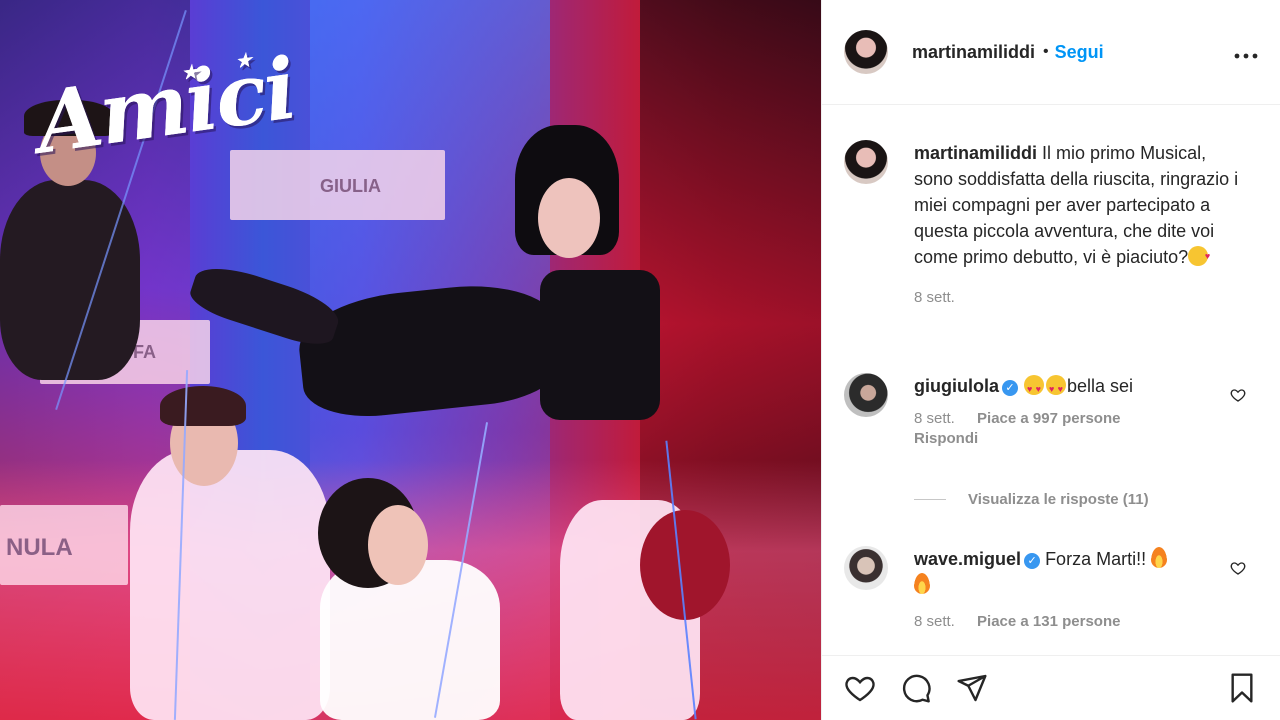 The image size is (1280, 720). What do you see at coordinates (866, 162) in the screenshot?
I see `caption-avatar` at bounding box center [866, 162].